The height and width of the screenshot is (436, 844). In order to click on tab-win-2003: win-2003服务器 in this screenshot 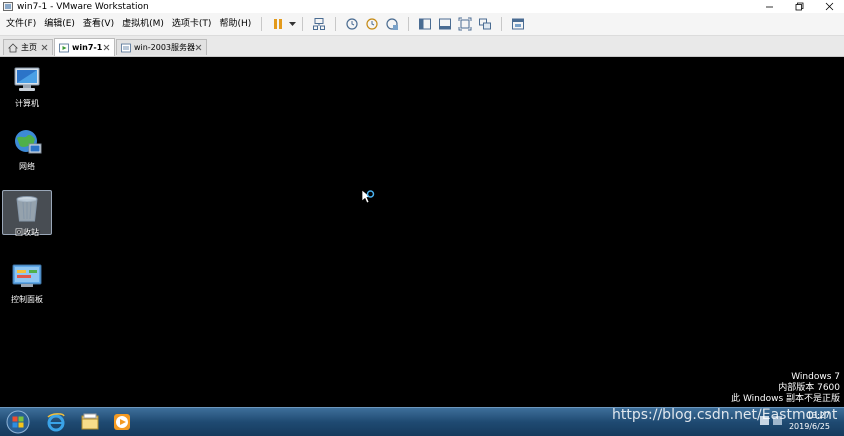, I will do `click(161, 47)`.